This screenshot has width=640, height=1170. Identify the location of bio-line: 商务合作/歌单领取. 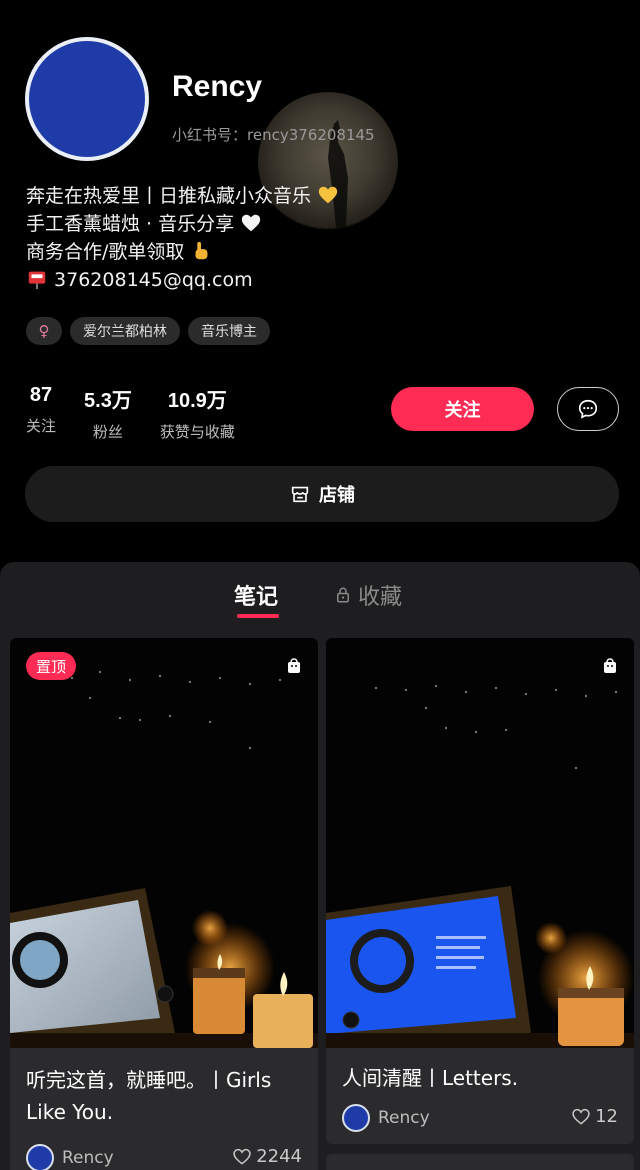
(306, 252).